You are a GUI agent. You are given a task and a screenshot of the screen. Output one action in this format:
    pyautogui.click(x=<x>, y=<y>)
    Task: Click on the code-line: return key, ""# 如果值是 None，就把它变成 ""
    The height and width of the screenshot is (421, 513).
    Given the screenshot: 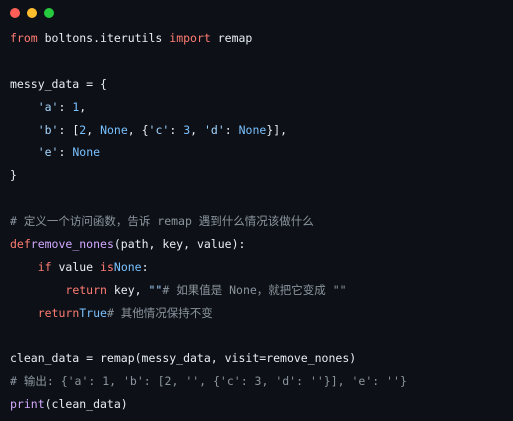 What is the action you would take?
    pyautogui.click(x=259, y=290)
    